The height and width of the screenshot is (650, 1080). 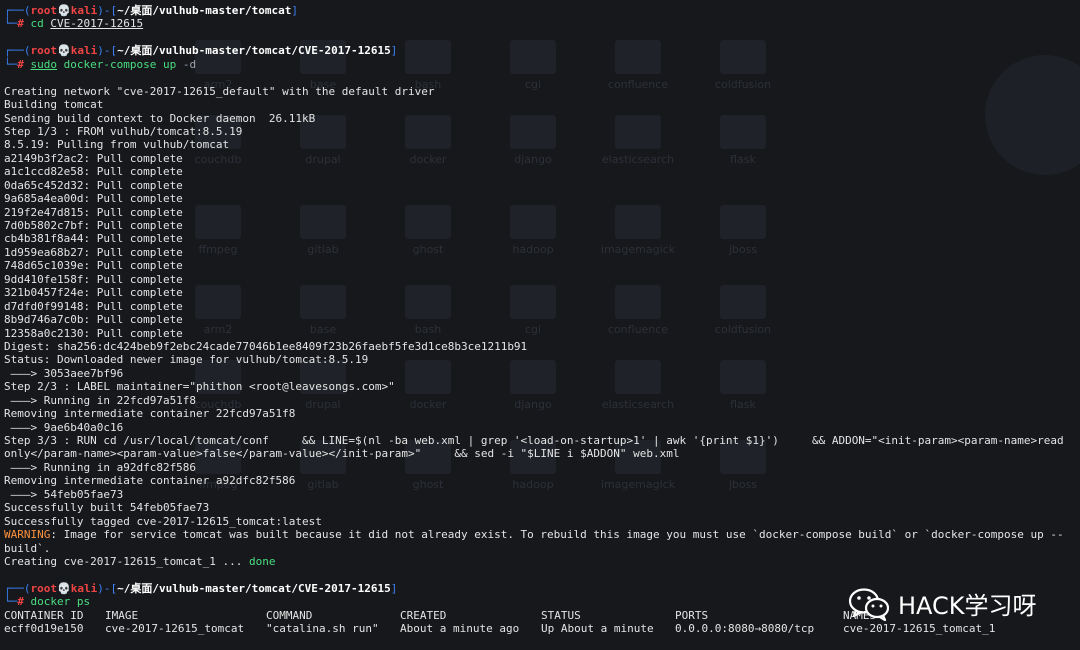 What do you see at coordinates (44, 629) in the screenshot?
I see `table-cell: ecff0d19e150` at bounding box center [44, 629].